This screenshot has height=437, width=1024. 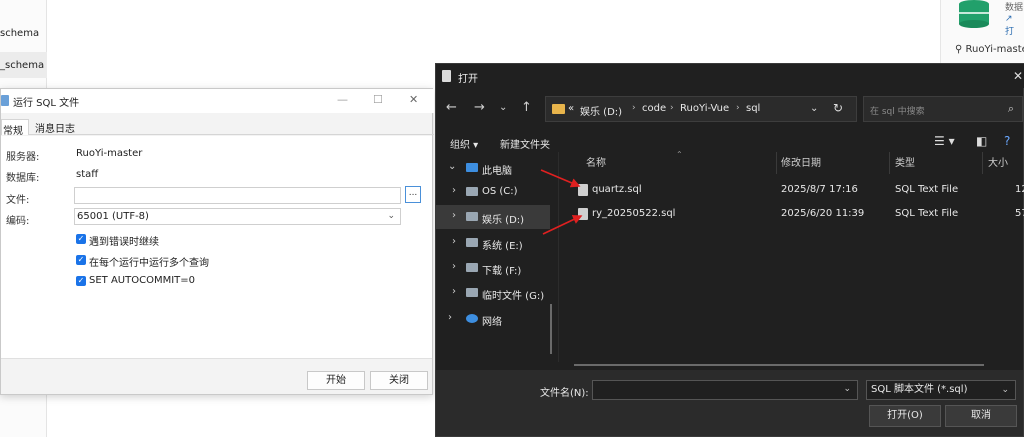 What do you see at coordinates (526, 107) in the screenshot?
I see `up-arrow-icon: ↑` at bounding box center [526, 107].